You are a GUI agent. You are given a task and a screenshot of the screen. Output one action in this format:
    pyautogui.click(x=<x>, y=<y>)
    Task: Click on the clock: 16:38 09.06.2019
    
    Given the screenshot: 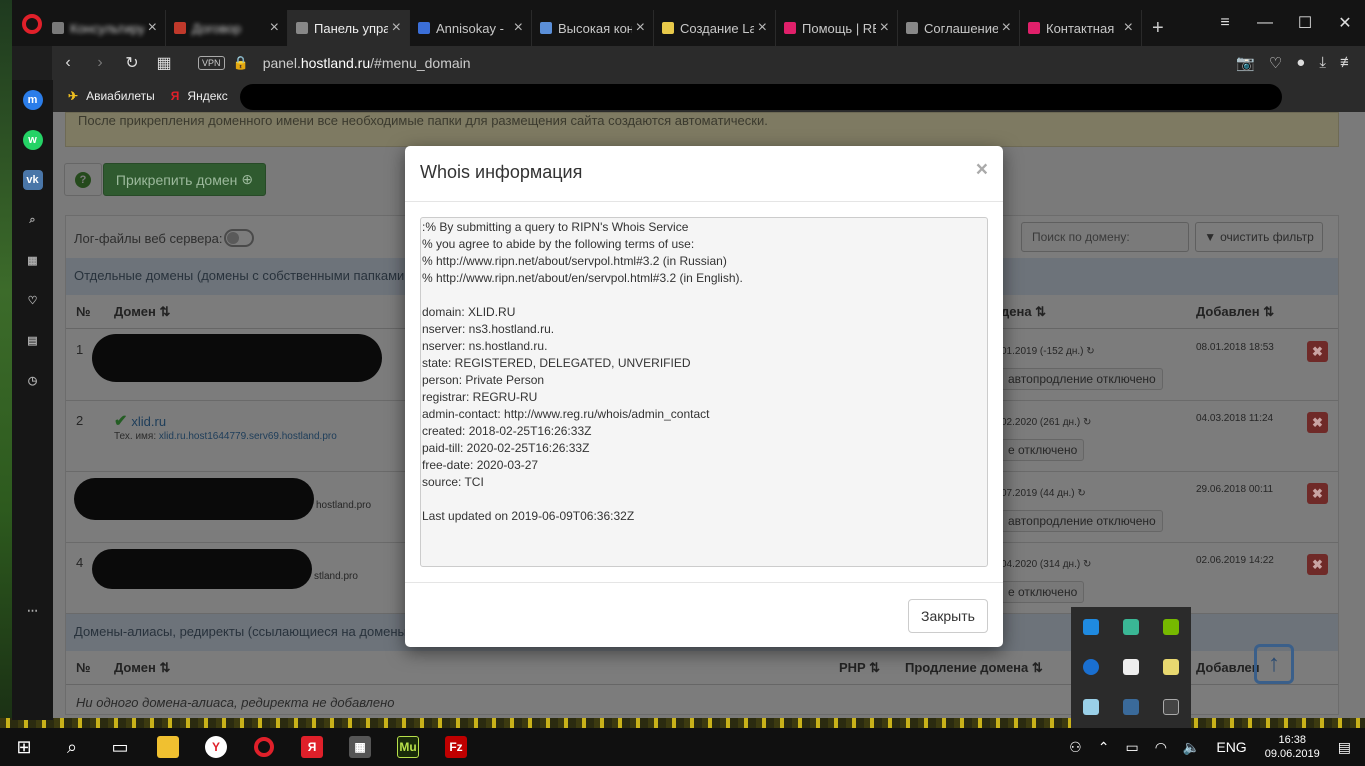 What is the action you would take?
    pyautogui.click(x=1292, y=747)
    